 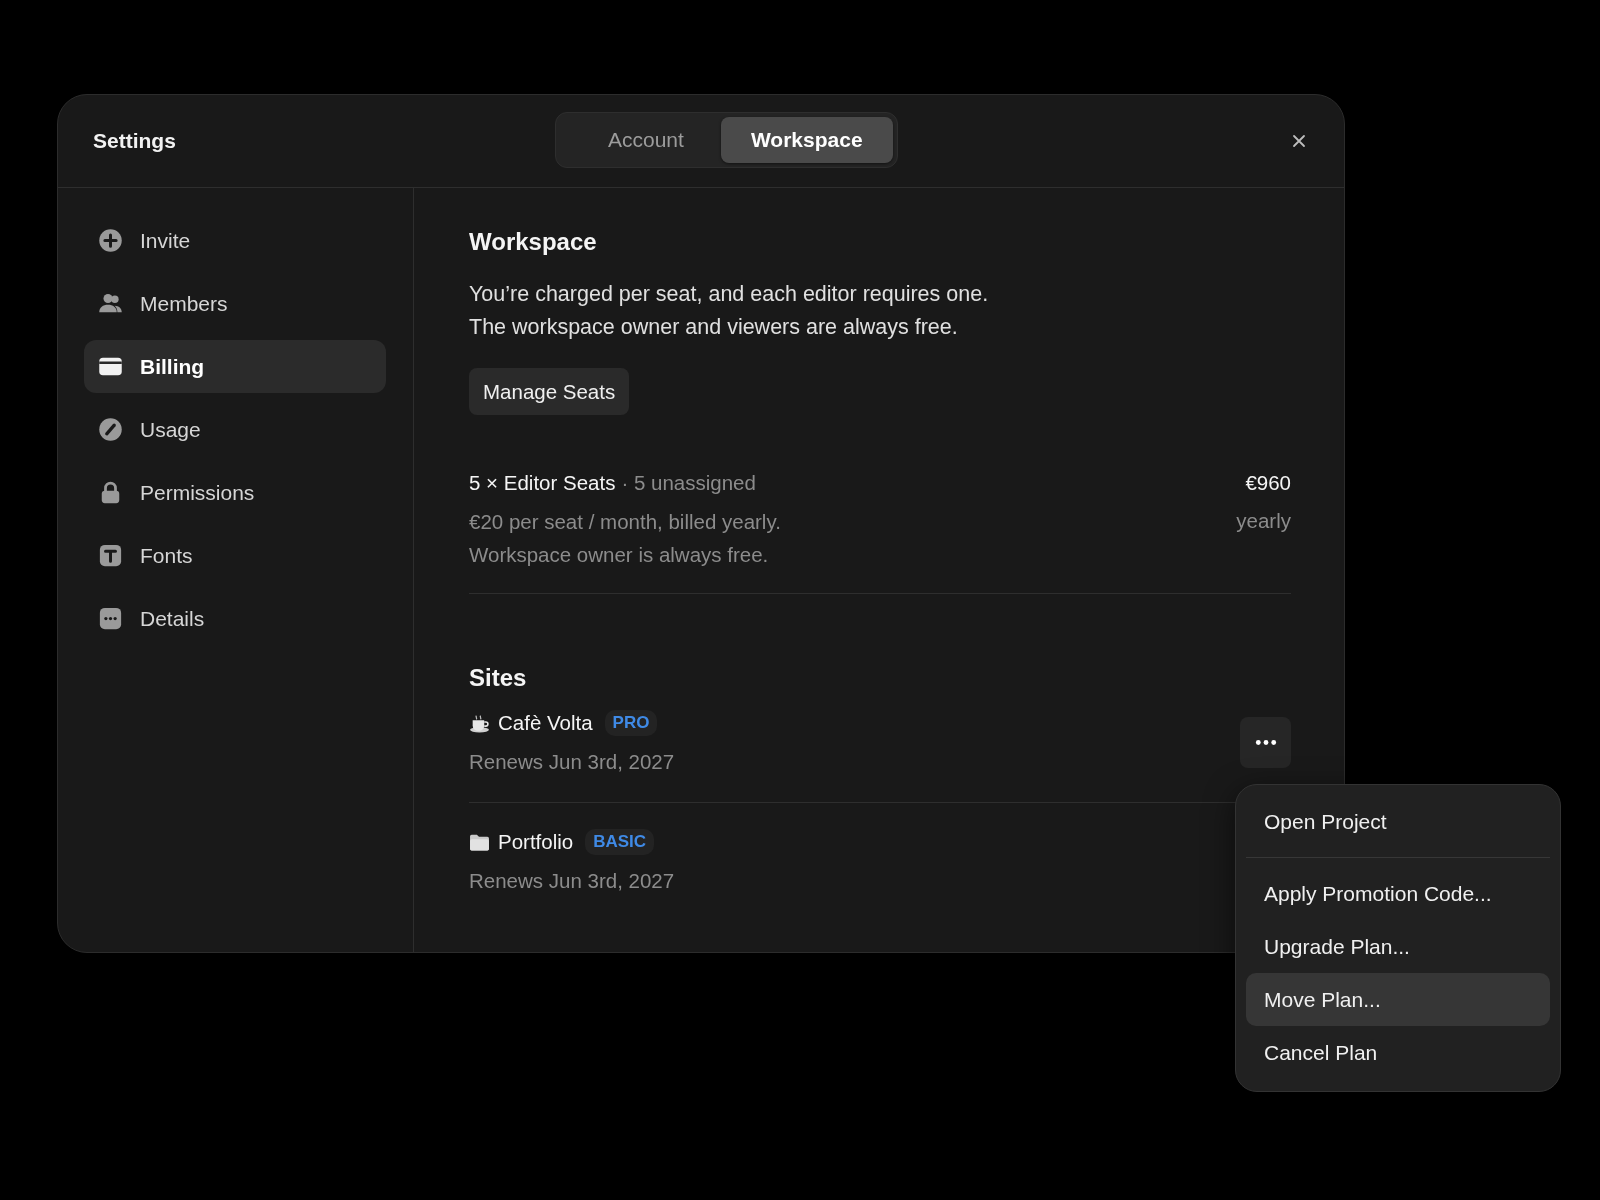 I want to click on tab: Workspace, so click(x=806, y=140).